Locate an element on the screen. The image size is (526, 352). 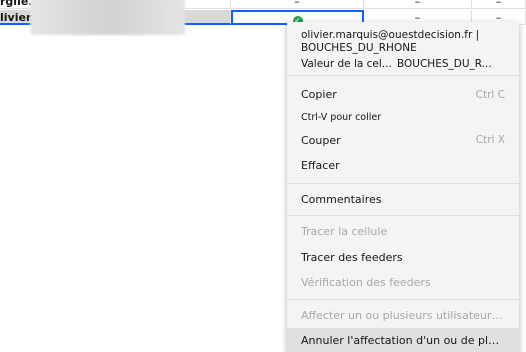
menu-item-label: Commentaires is located at coordinates (341, 199).